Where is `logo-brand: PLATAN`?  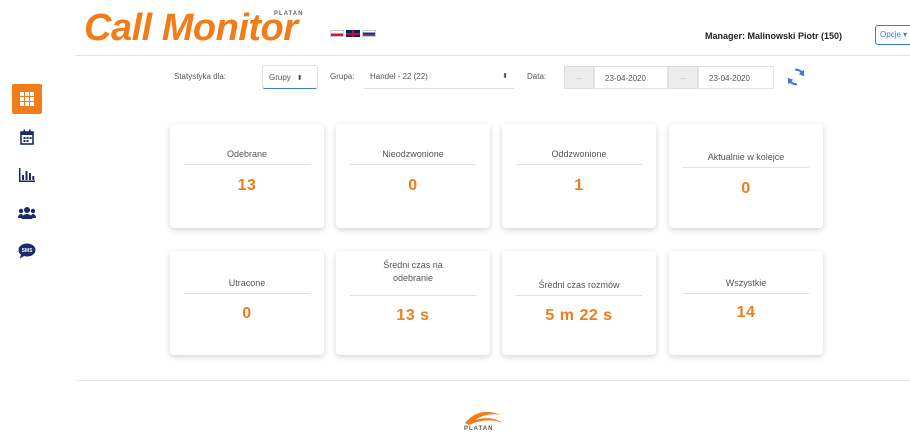 logo-brand: PLATAN is located at coordinates (289, 14).